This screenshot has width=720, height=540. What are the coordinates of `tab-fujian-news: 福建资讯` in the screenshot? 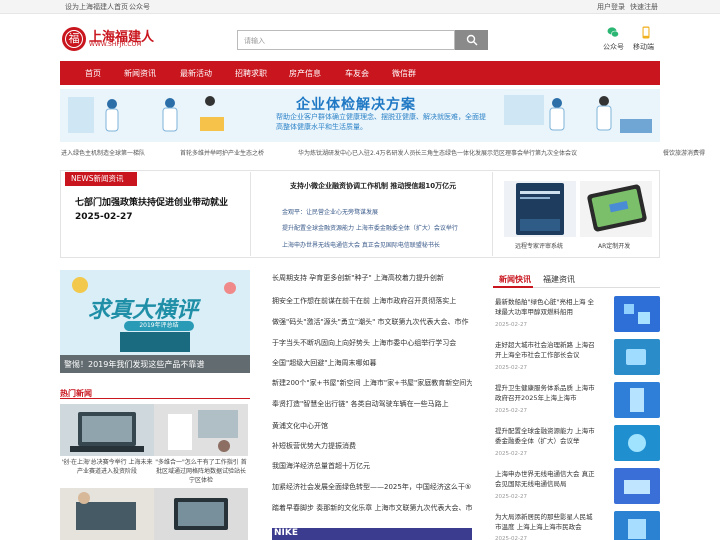 It's located at (559, 279).